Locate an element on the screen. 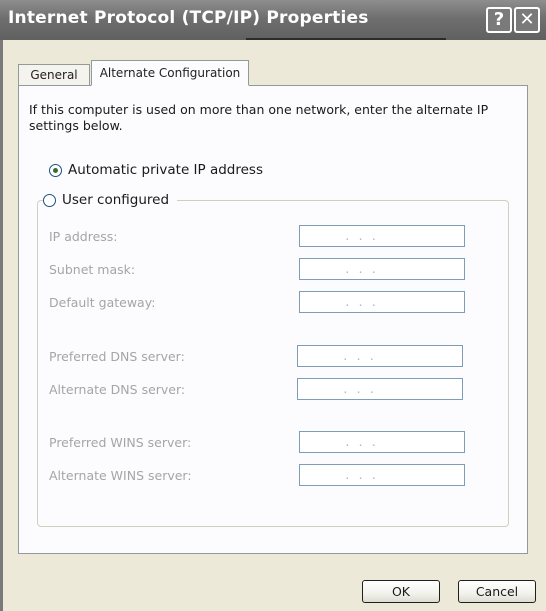 Image resolution: width=546 pixels, height=611 pixels. default-gateway-input: . . . is located at coordinates (382, 302).